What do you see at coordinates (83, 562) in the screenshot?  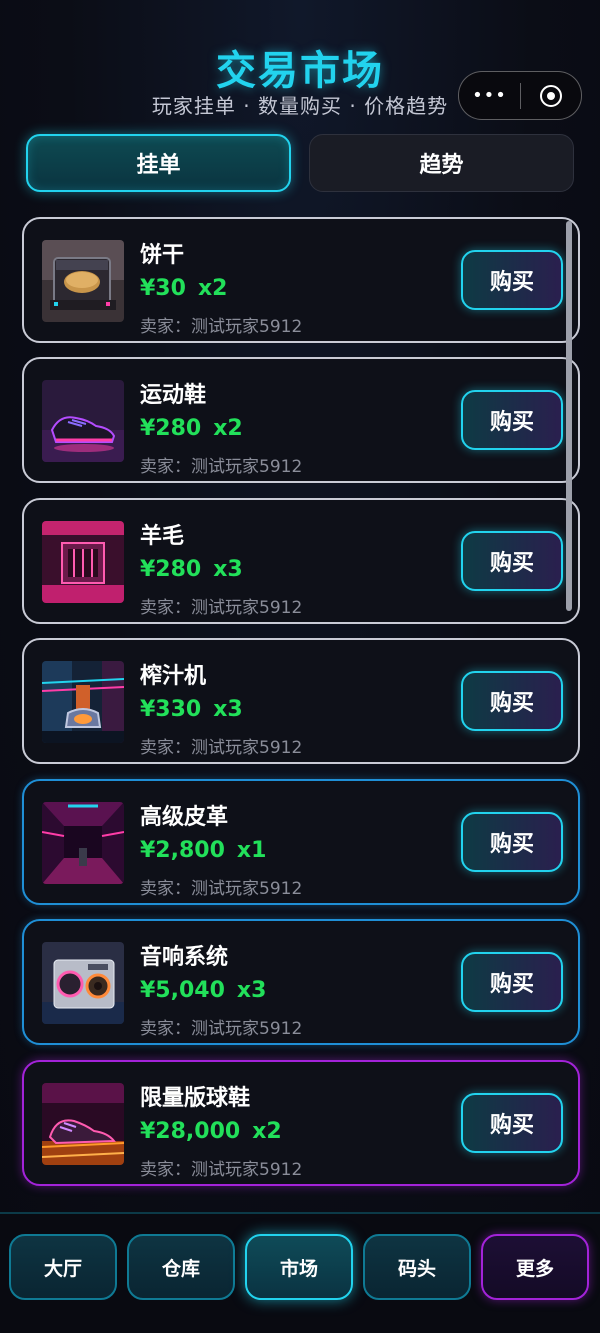 I see `neon-room-image` at bounding box center [83, 562].